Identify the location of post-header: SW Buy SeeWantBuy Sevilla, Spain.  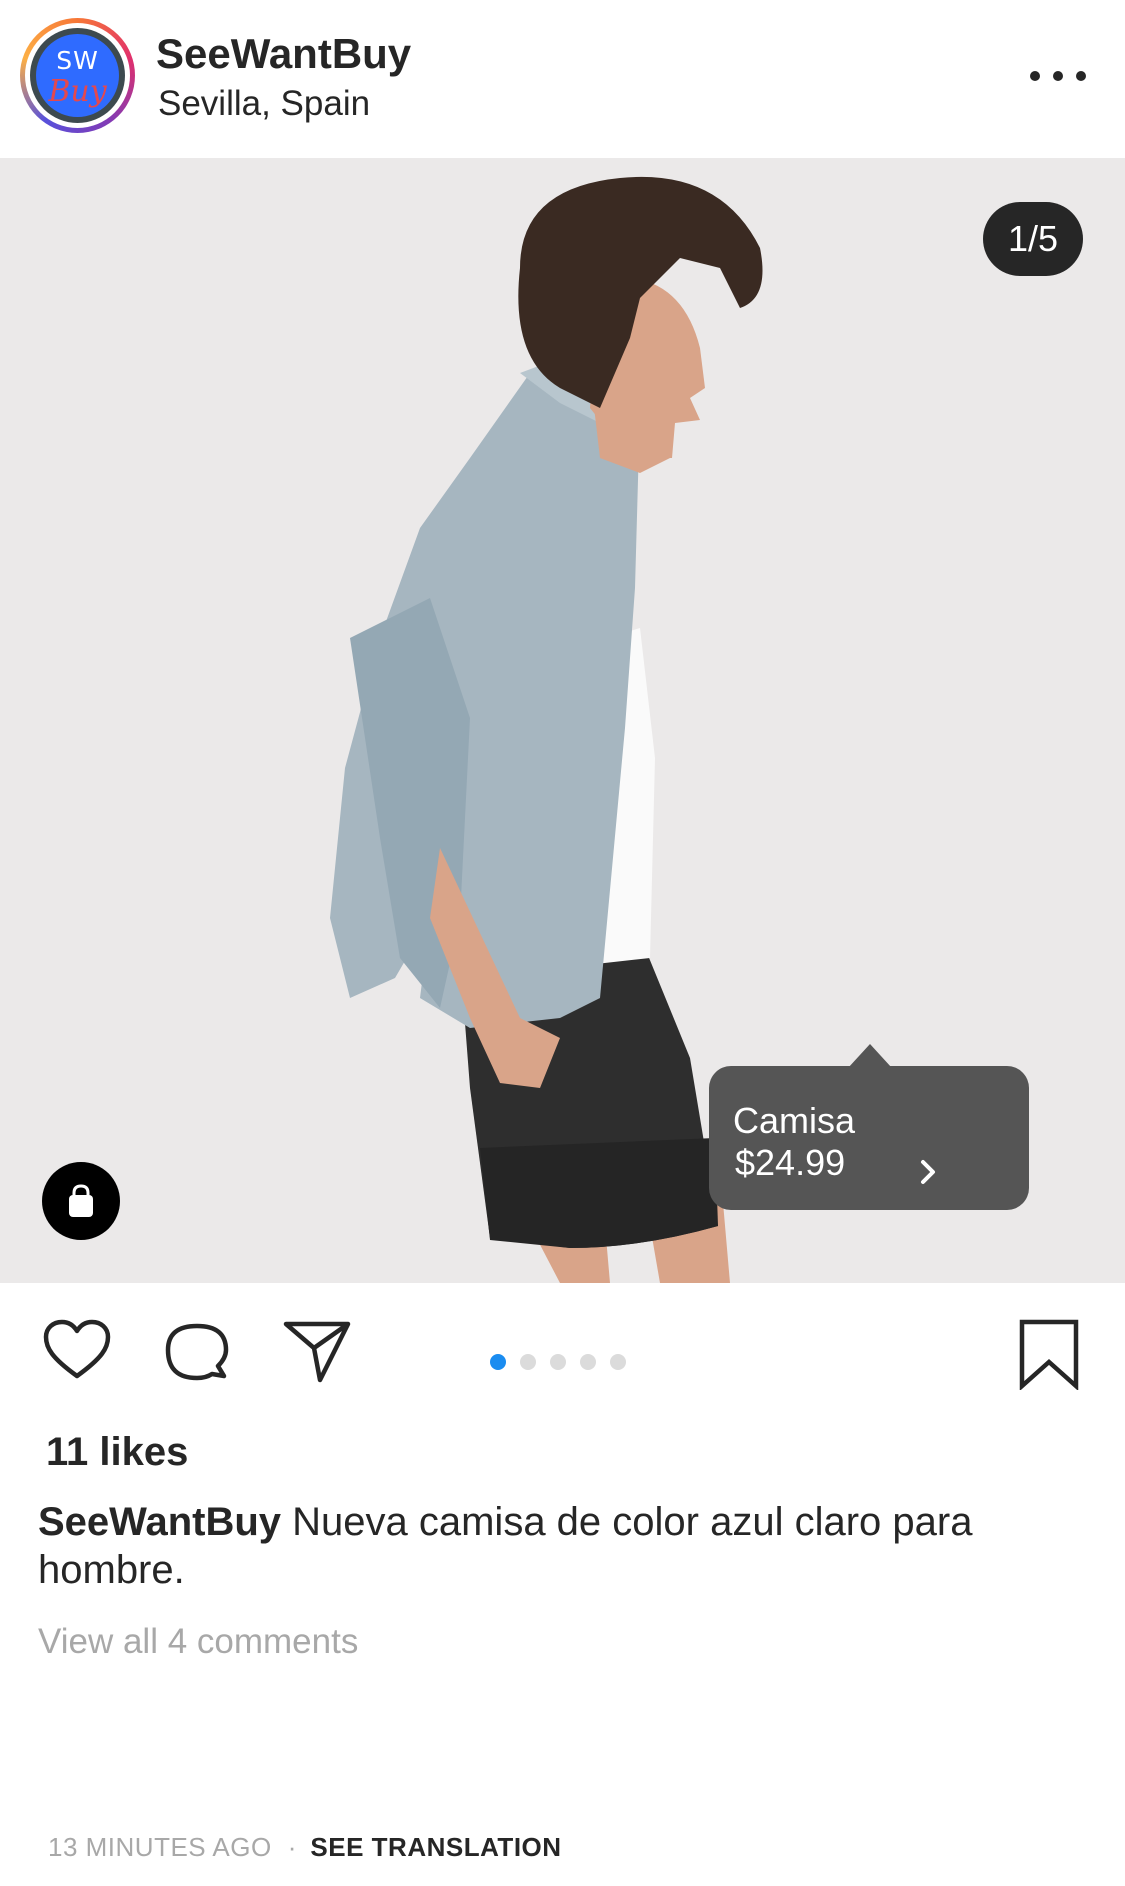
(562, 79).